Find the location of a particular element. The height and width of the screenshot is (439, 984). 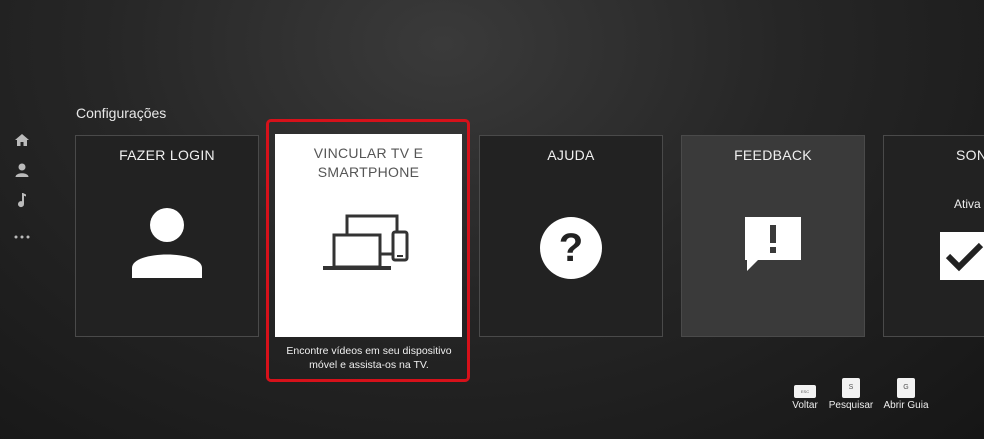

feedback-icon is located at coordinates (773, 246).